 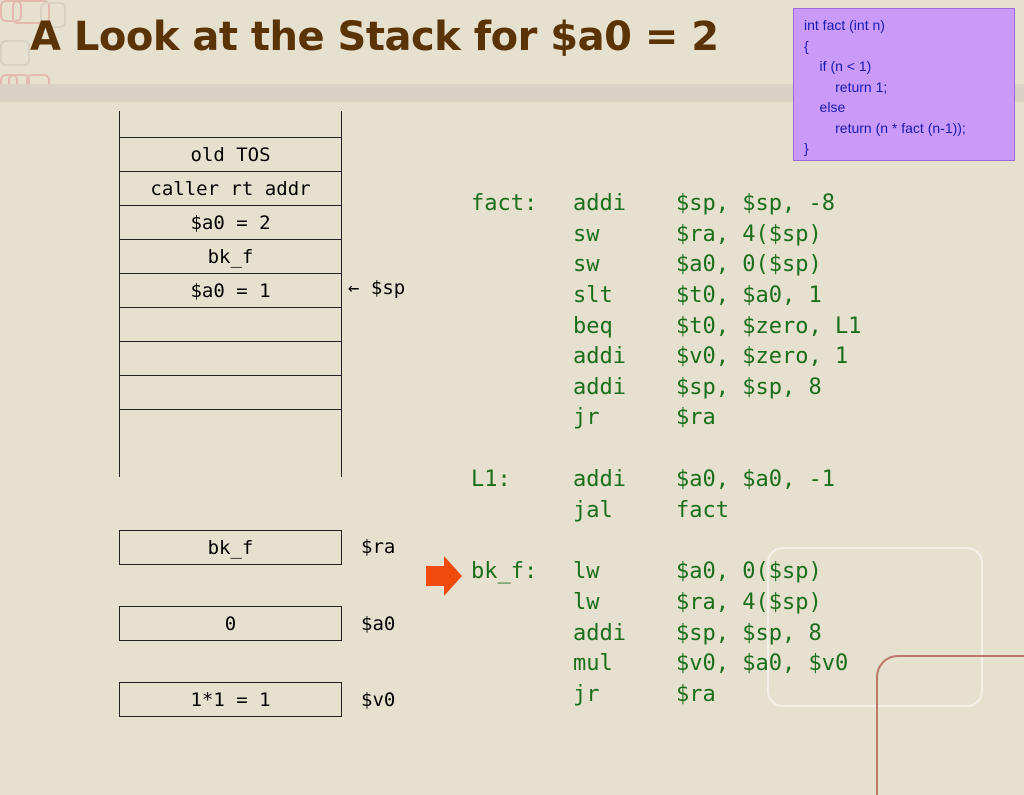 I want to click on asm-label: fact:, so click(x=504, y=203).